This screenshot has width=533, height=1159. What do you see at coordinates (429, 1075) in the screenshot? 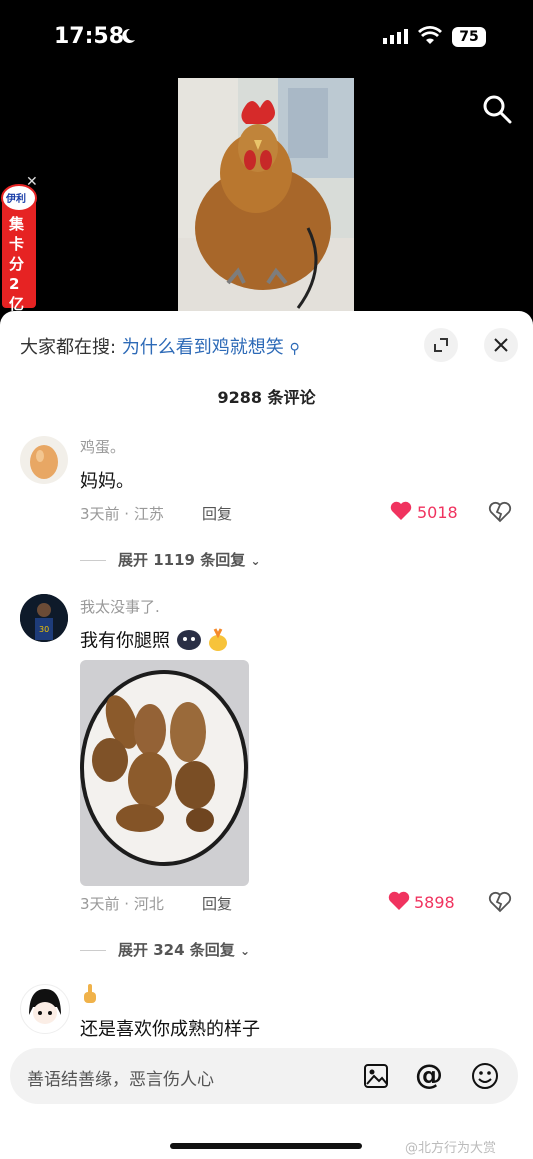
I see `at-mention-icon: @` at bounding box center [429, 1075].